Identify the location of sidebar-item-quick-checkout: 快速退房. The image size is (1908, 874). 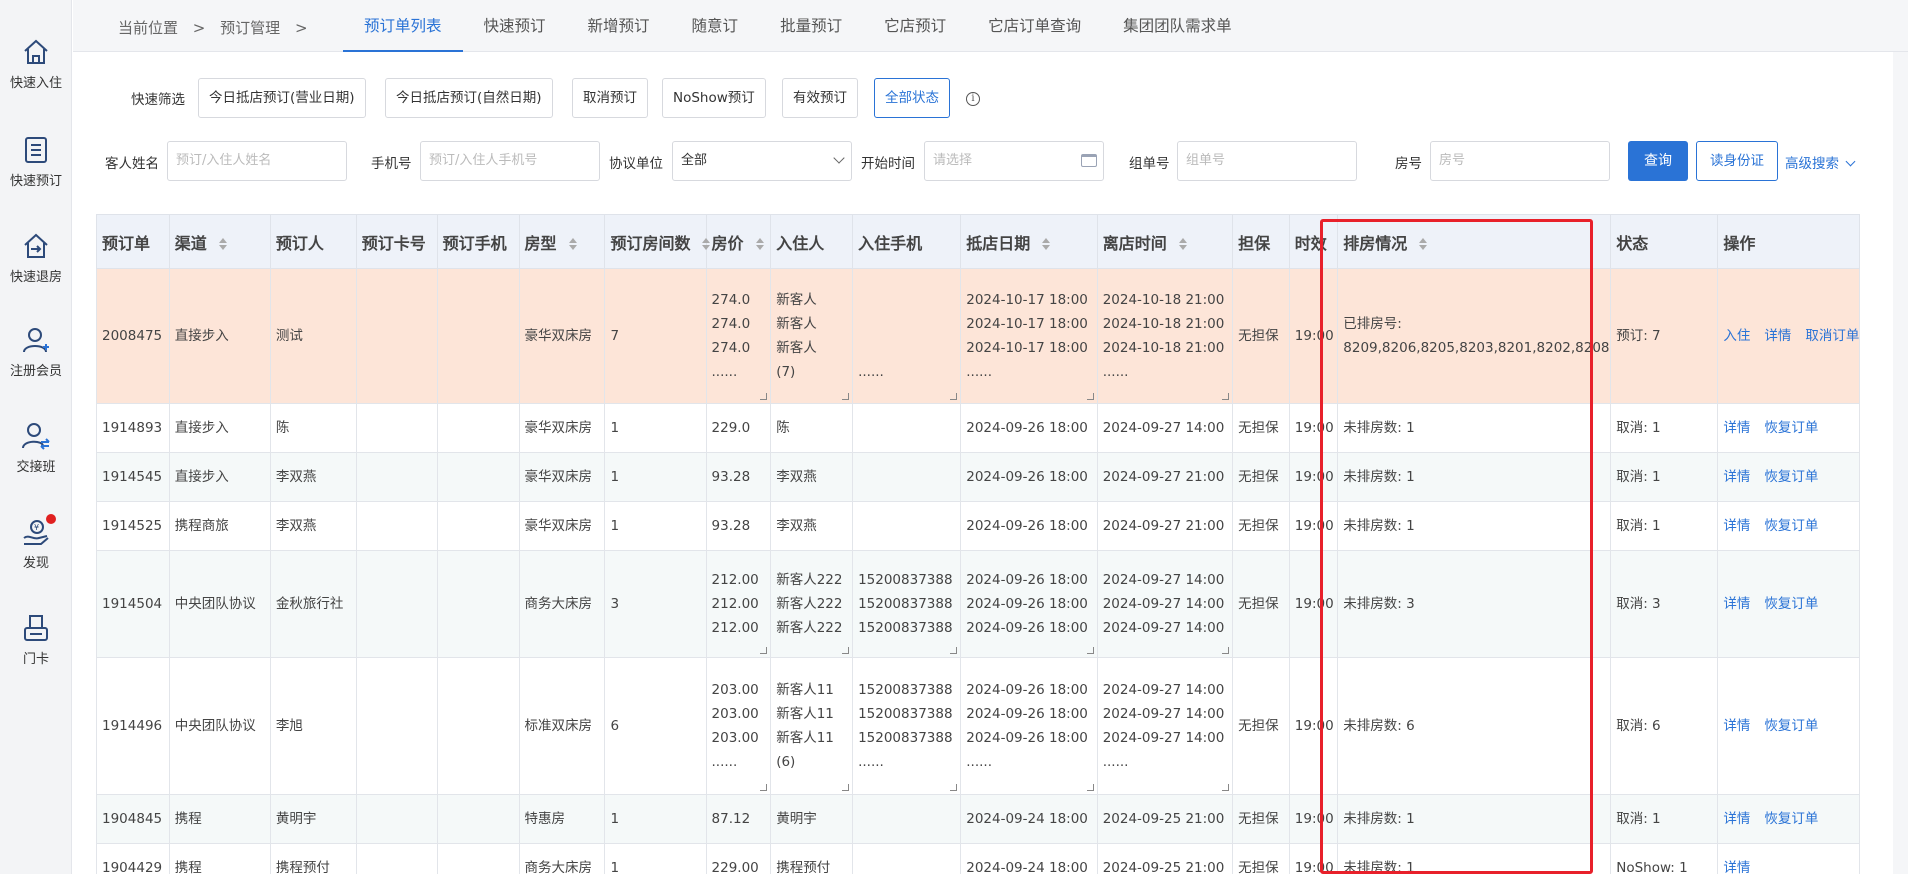
(36, 258).